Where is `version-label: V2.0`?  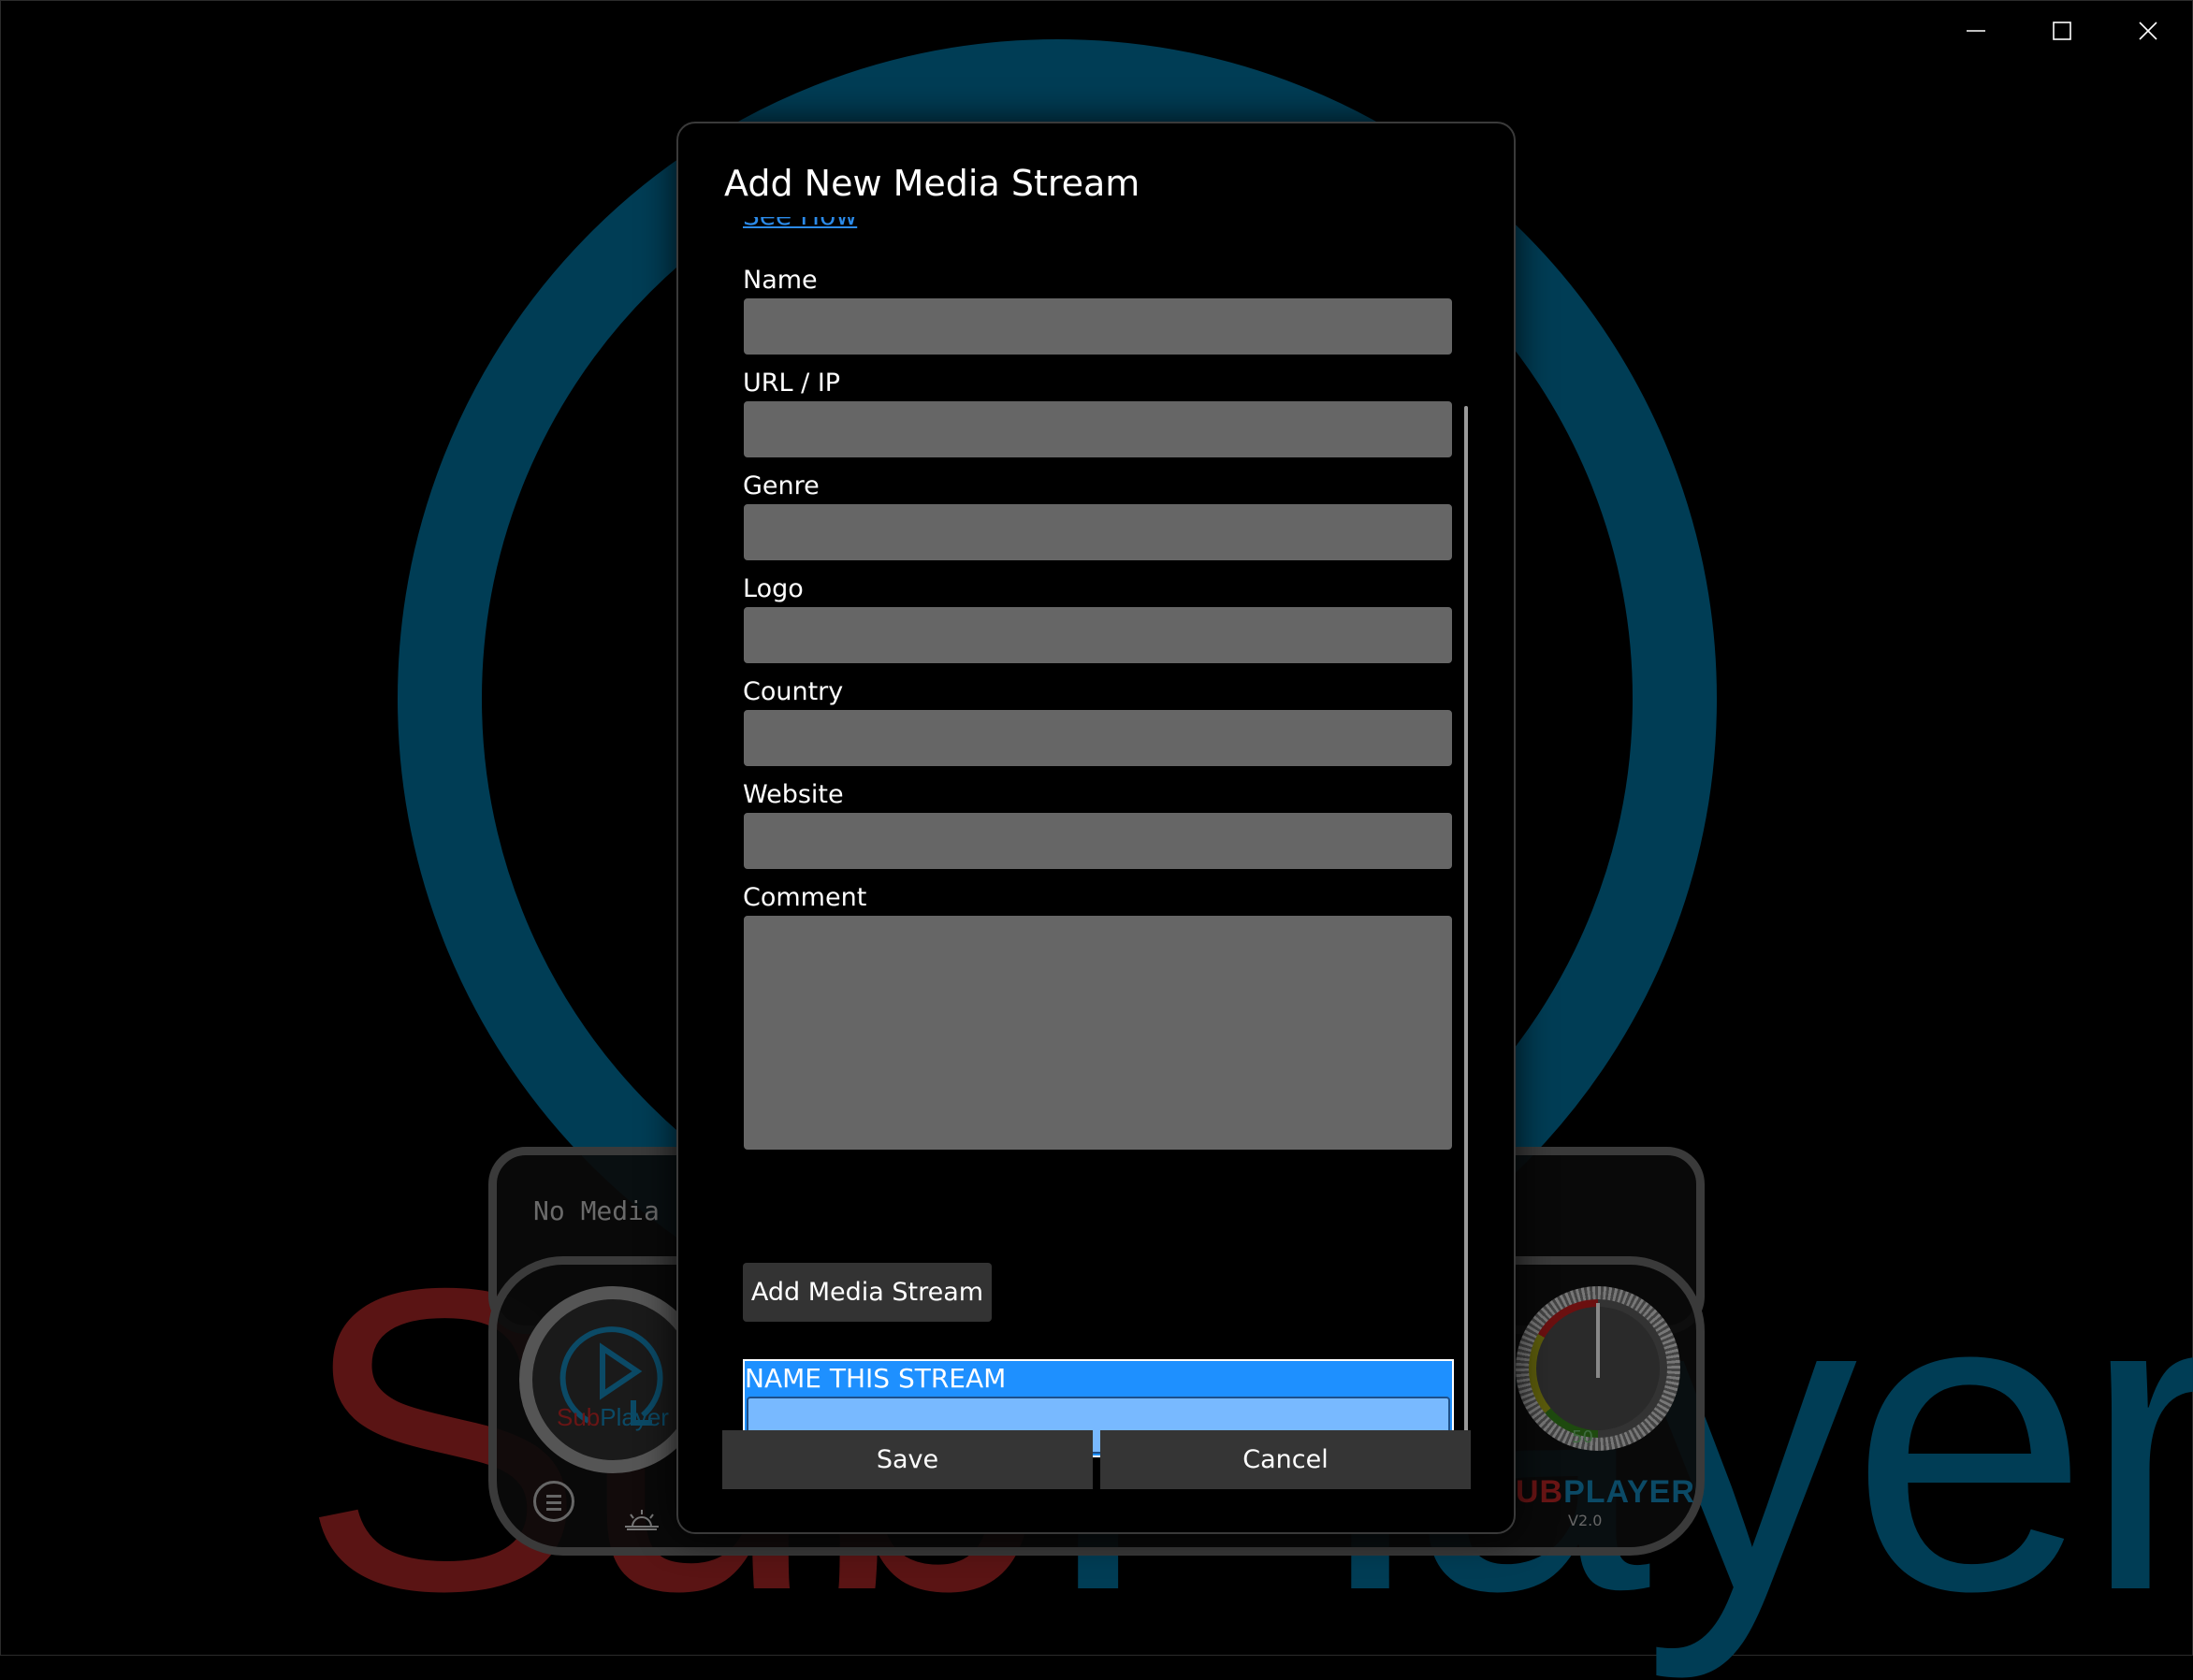 version-label: V2.0 is located at coordinates (1585, 1520).